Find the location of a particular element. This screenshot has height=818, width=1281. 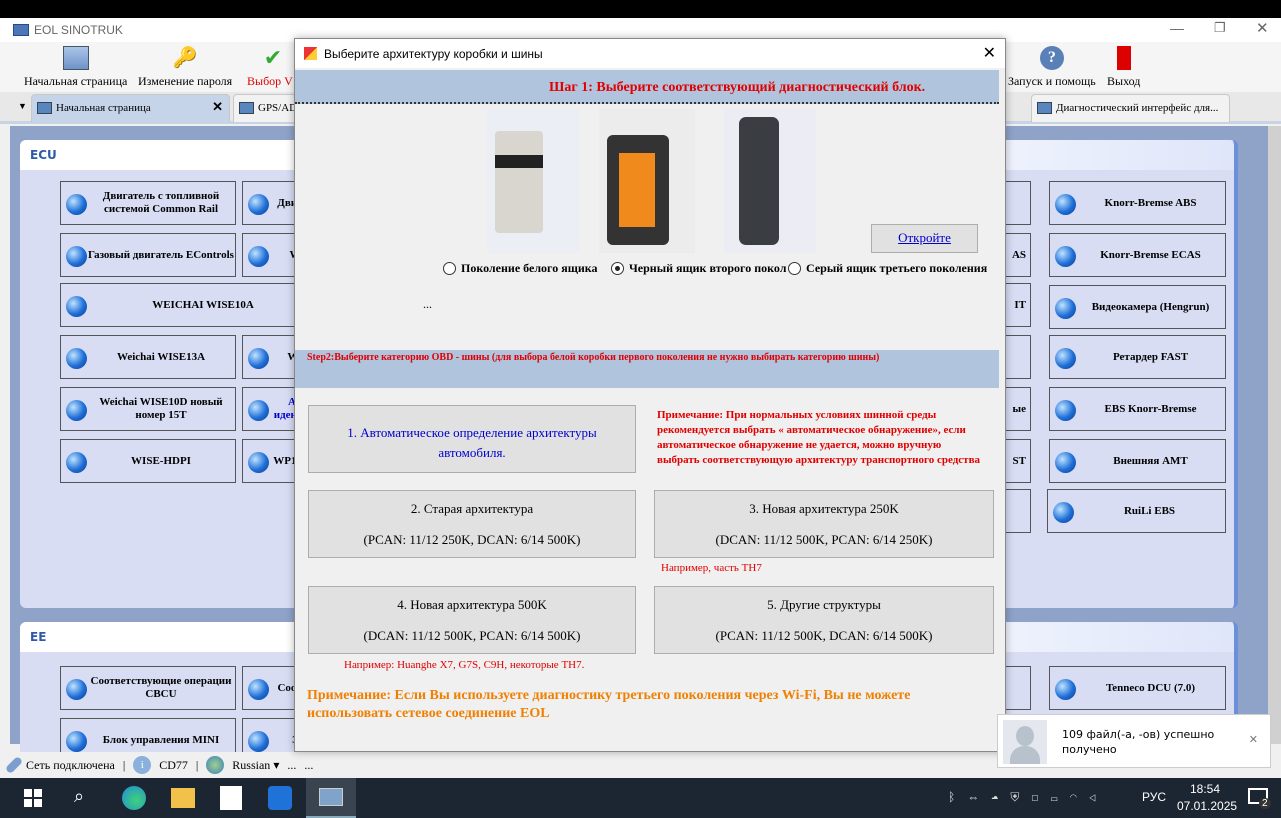

info-icon: i is located at coordinates (142, 765).